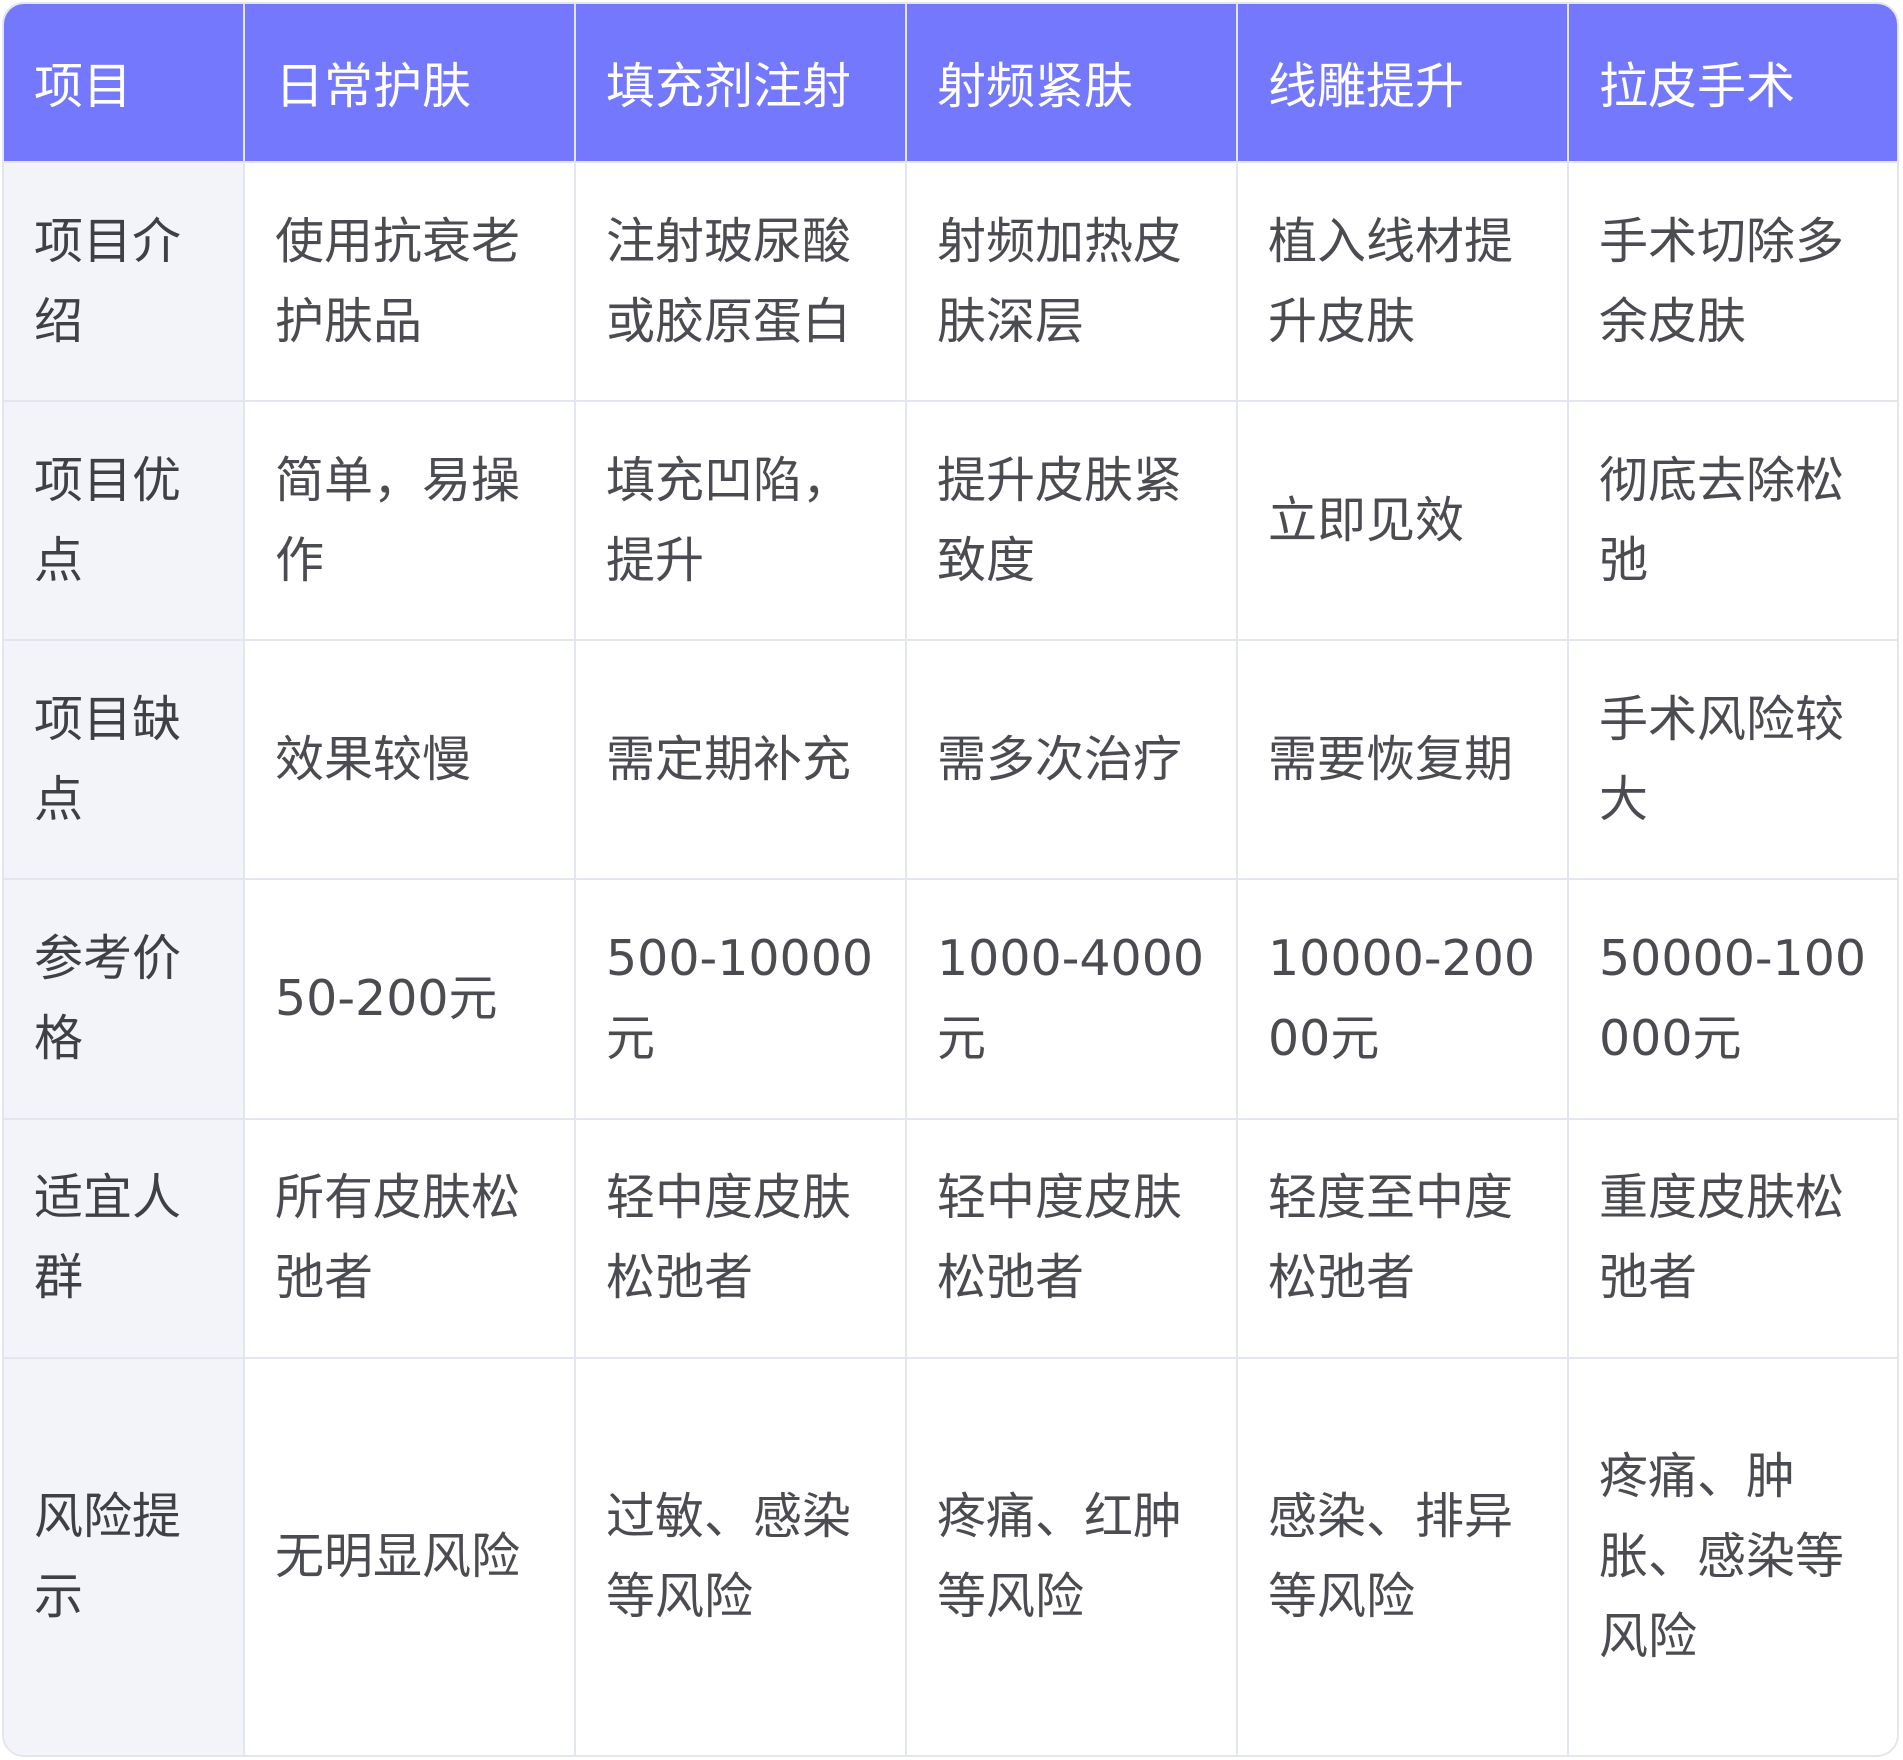 The image size is (1903, 1760). I want to click on table-cell: 使用抗衰老护肤品, so click(410, 281).